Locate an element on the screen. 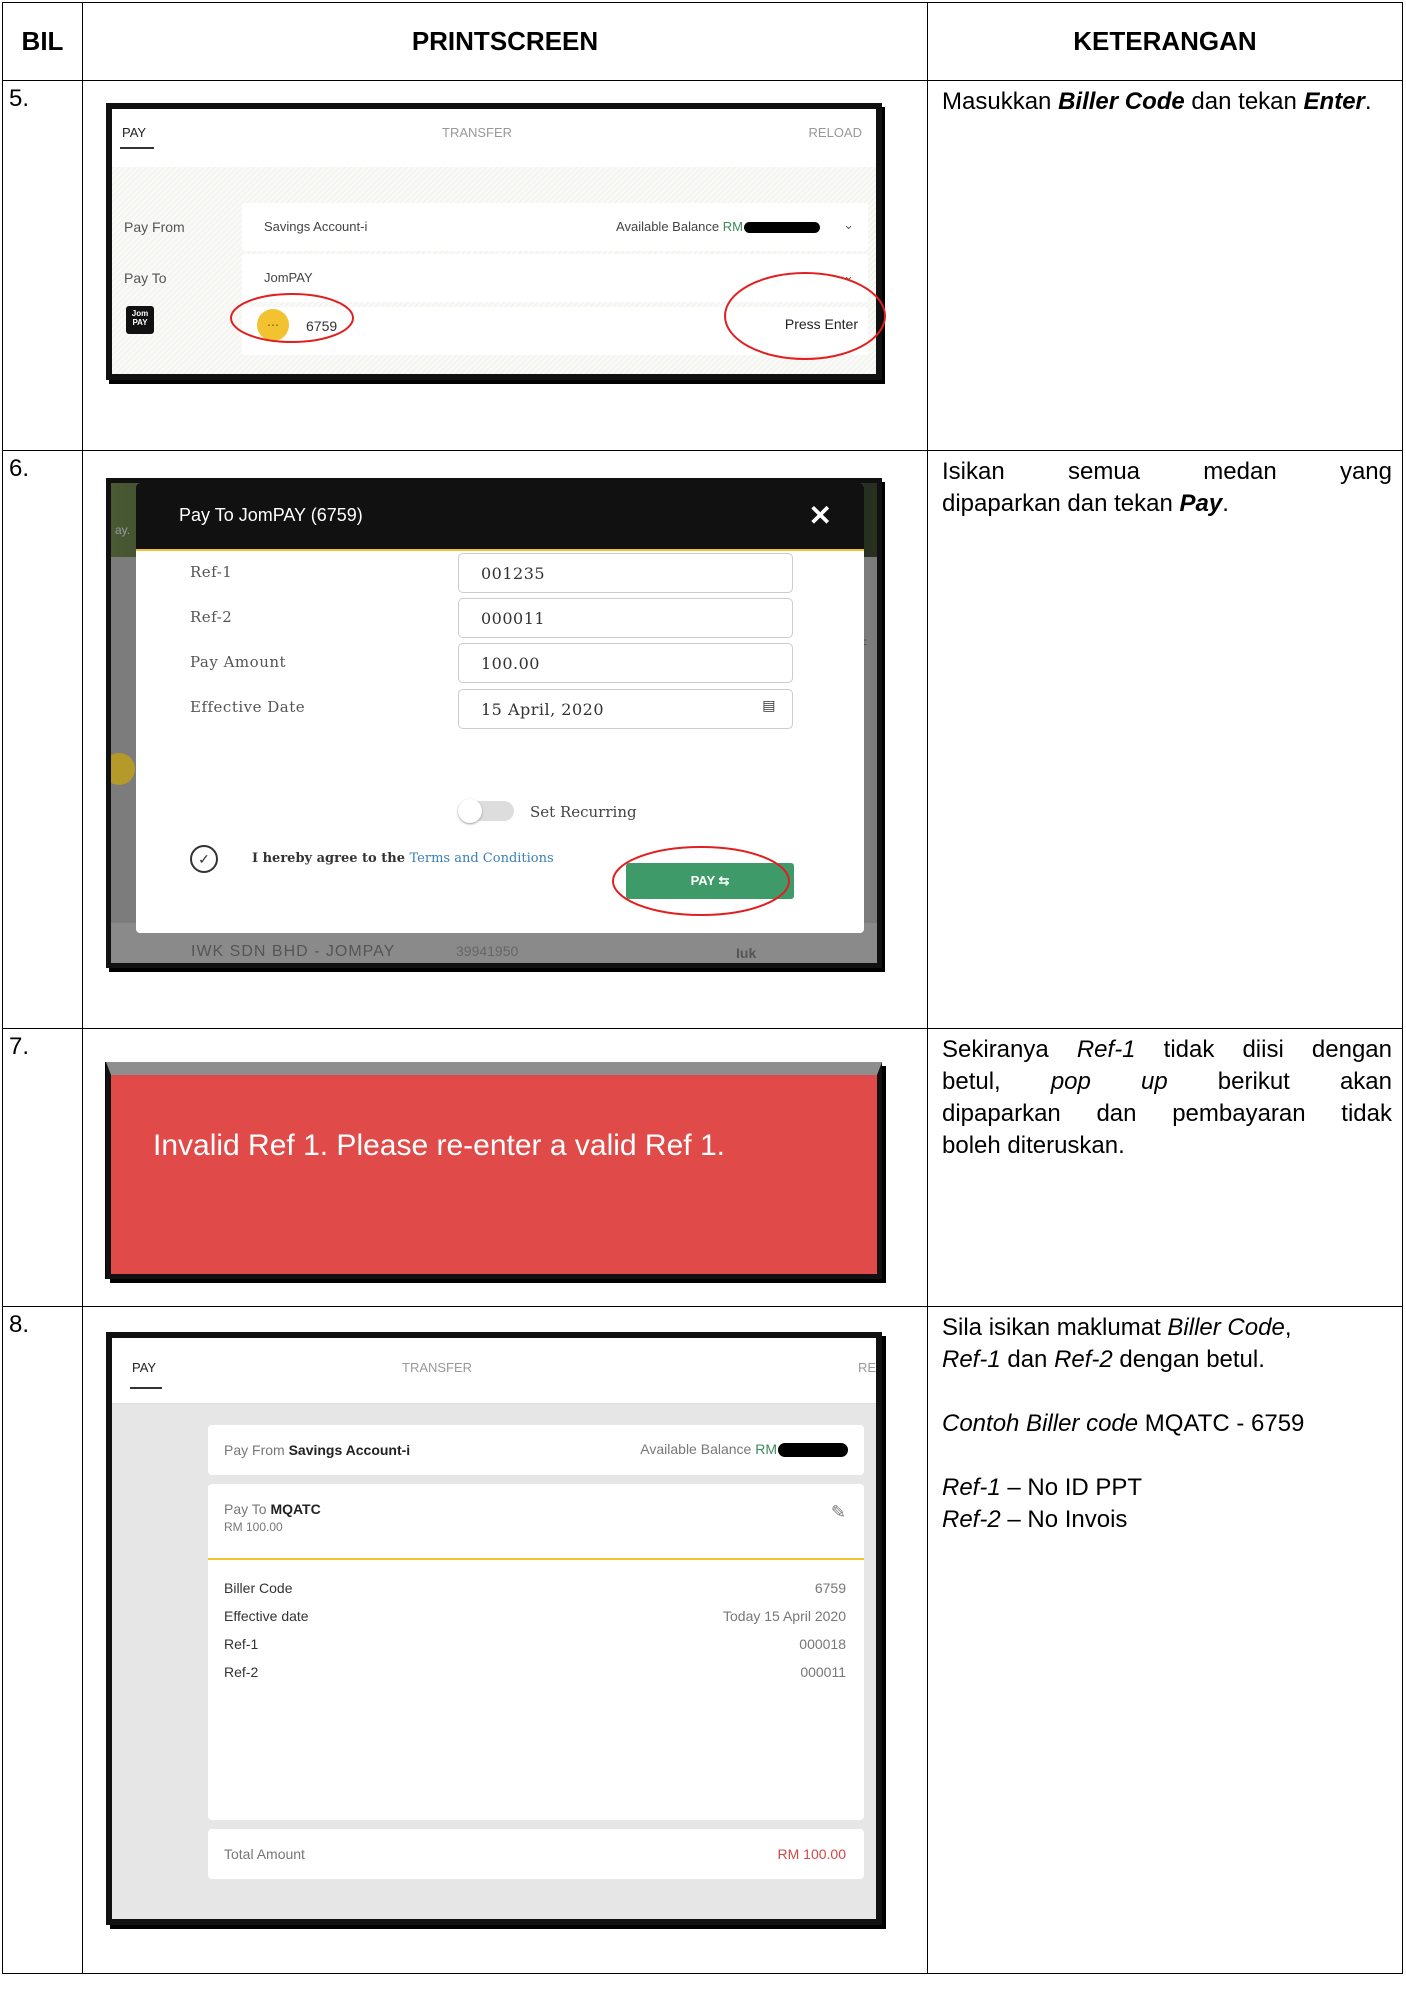  row-number: 7. is located at coordinates (42, 1167).